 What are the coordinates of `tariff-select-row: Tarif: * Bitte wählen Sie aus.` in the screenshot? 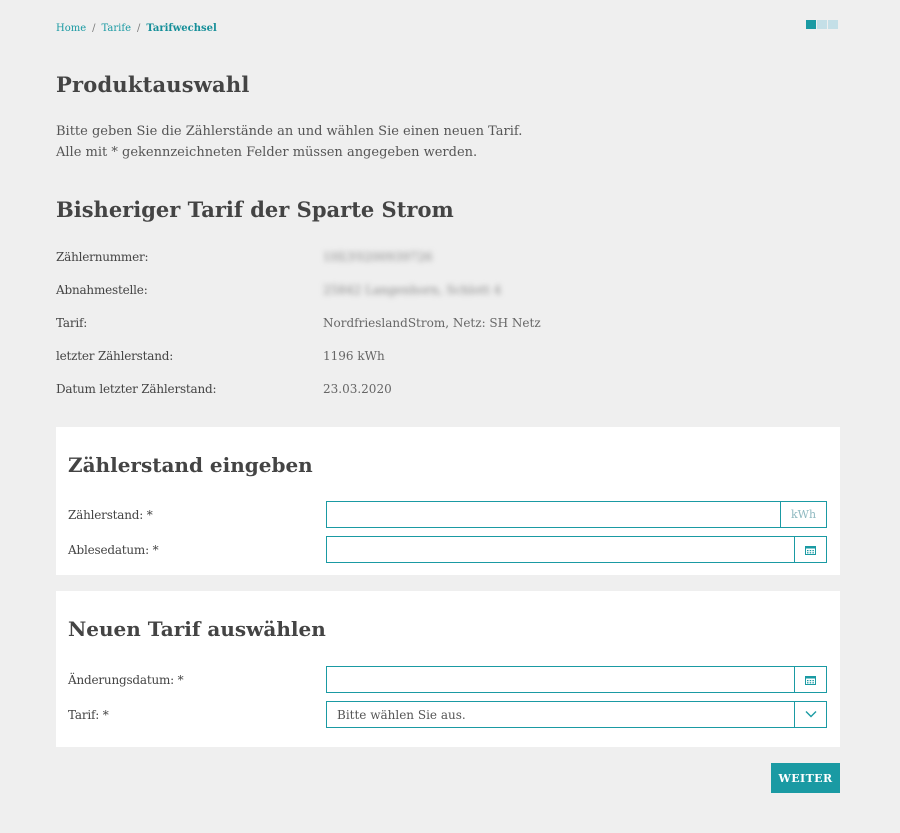 It's located at (447, 714).